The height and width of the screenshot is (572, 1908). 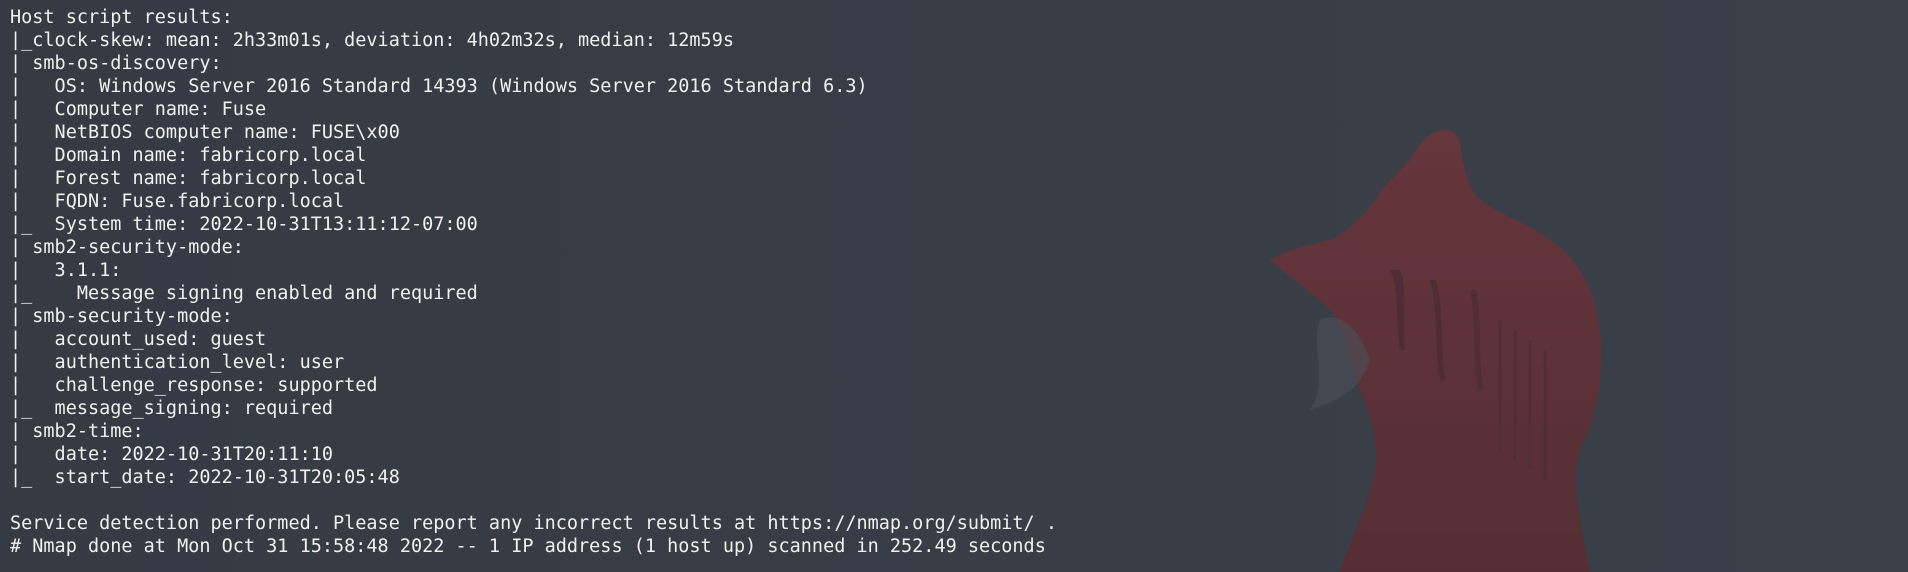 I want to click on output-line: | NetBIOS computer name: FUSE\x00, so click(x=205, y=132).